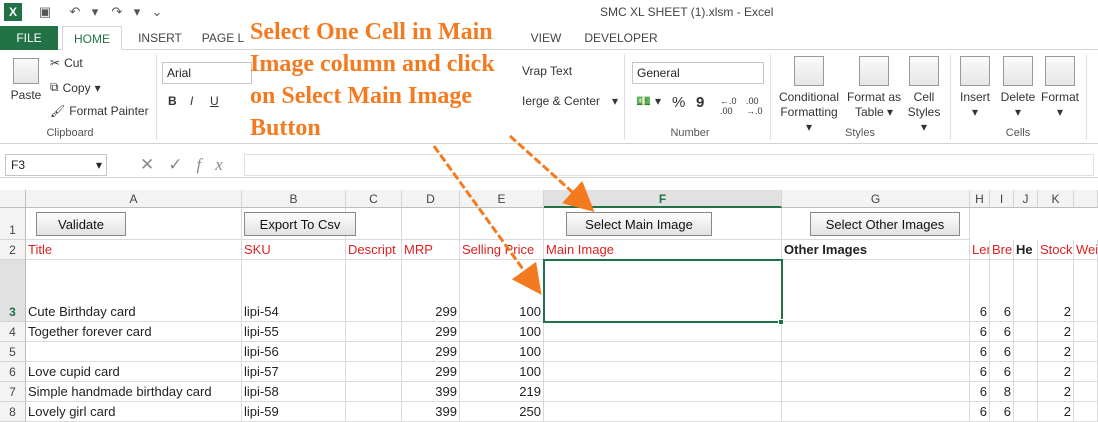 Image resolution: width=1098 pixels, height=422 pixels. What do you see at coordinates (1056, 412) in the screenshot?
I see `cell-k8: 2` at bounding box center [1056, 412].